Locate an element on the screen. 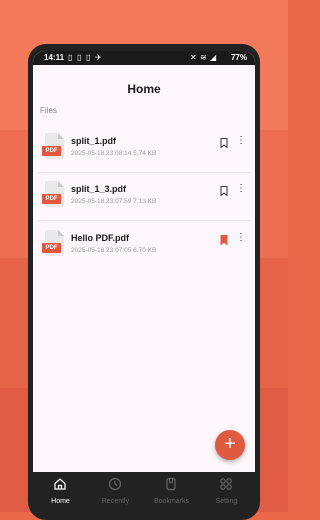 The height and width of the screenshot is (520, 320). file-meta: 2025-05-18 23:07:05 6.70 KB is located at coordinates (114, 250).